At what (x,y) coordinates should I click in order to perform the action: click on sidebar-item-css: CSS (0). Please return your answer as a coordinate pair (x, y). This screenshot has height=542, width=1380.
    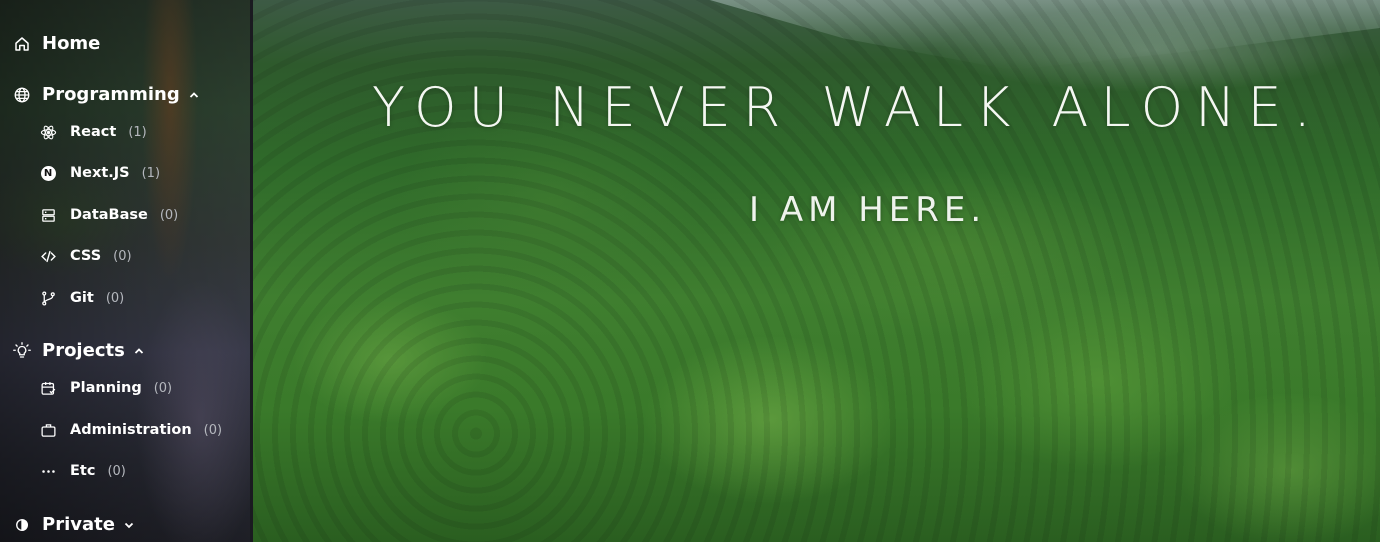
    Looking at the image, I should click on (85, 256).